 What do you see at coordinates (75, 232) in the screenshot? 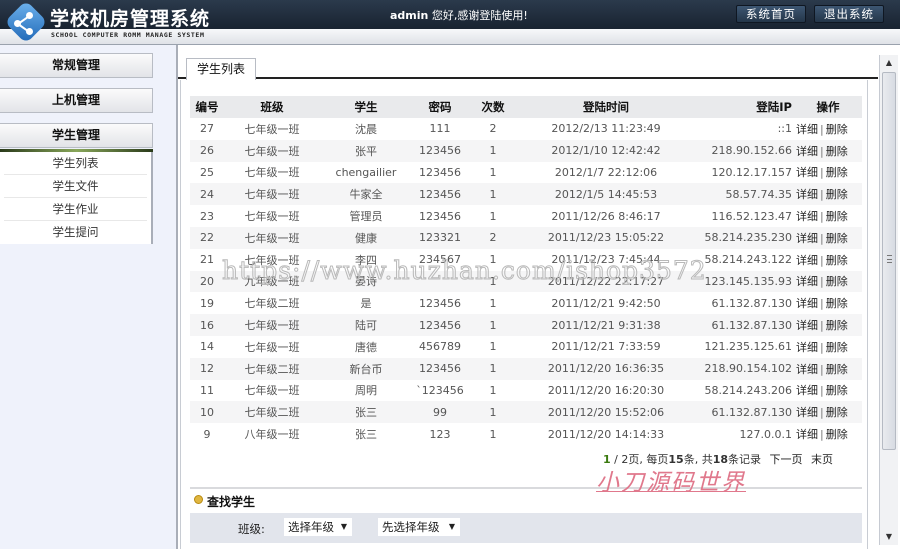
I see `sidebar-item-student-questions: 学生提问` at bounding box center [75, 232].